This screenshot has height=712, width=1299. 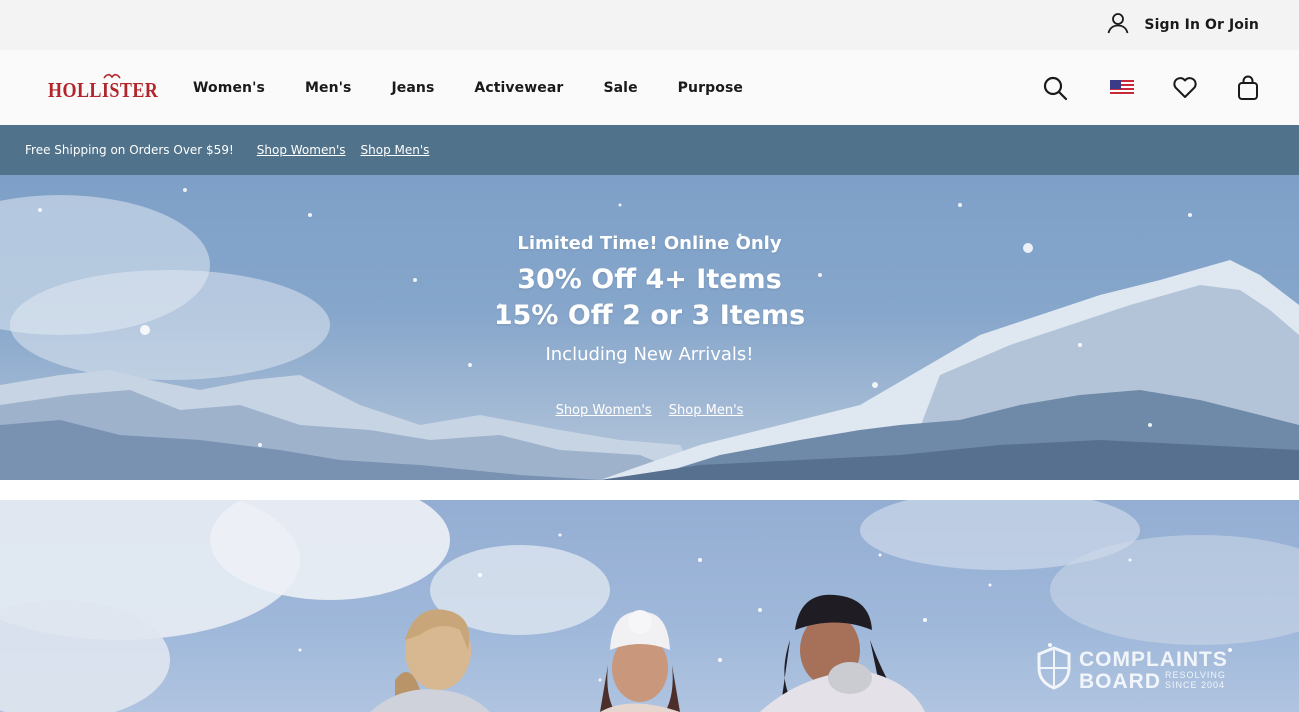 I want to click on section-gap, so click(x=649, y=490).